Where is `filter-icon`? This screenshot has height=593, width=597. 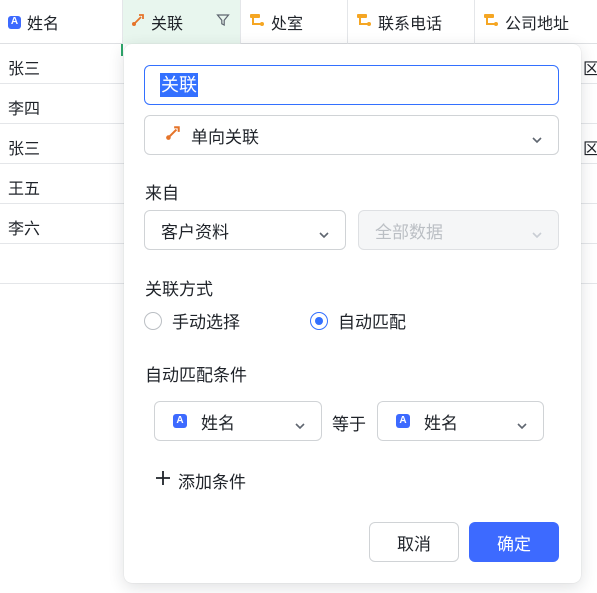
filter-icon is located at coordinates (223, 22).